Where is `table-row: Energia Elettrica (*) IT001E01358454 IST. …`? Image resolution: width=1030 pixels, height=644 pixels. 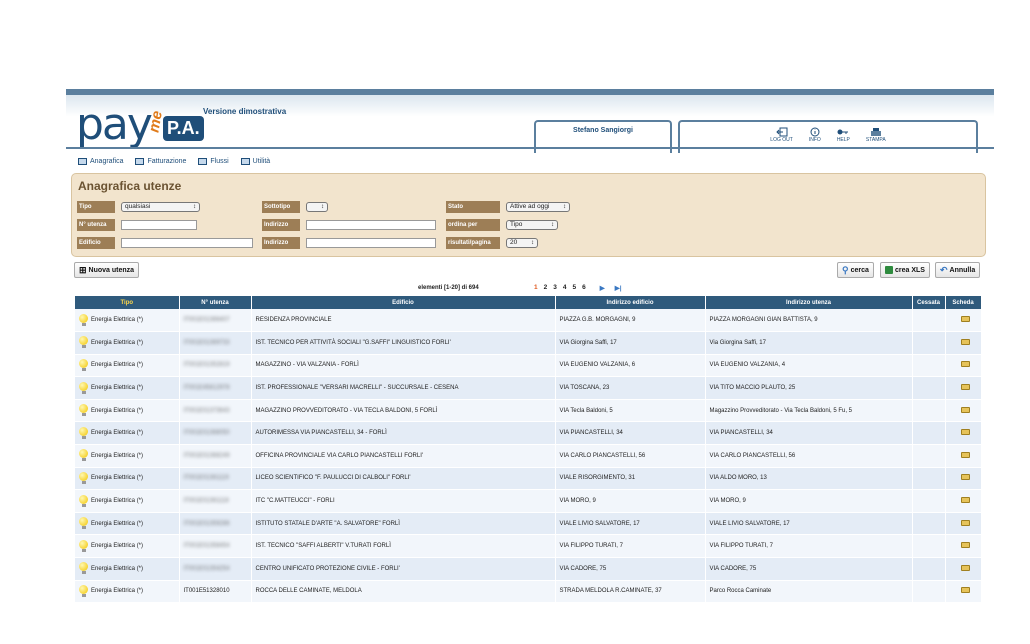
table-row: Energia Elettrica (*) IT001E01358454 IST. … is located at coordinates (528, 546).